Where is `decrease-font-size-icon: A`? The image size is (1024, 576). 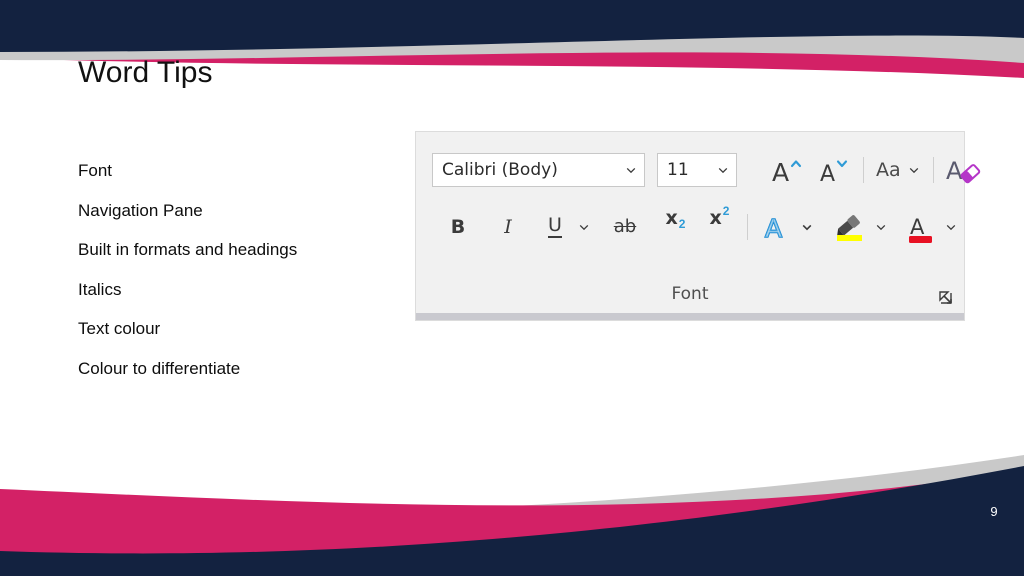 decrease-font-size-icon: A is located at coordinates (834, 172).